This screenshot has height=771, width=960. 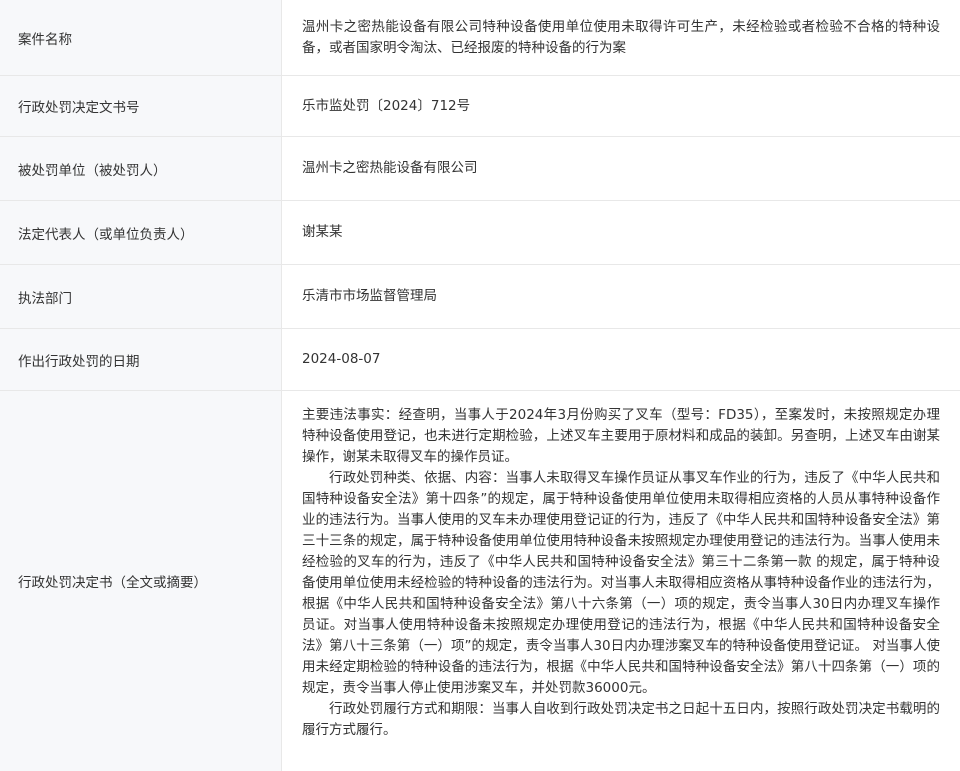 What do you see at coordinates (386, 105) in the screenshot?
I see `row-value-document-number: 乐市监处罚〔2024〕712号` at bounding box center [386, 105].